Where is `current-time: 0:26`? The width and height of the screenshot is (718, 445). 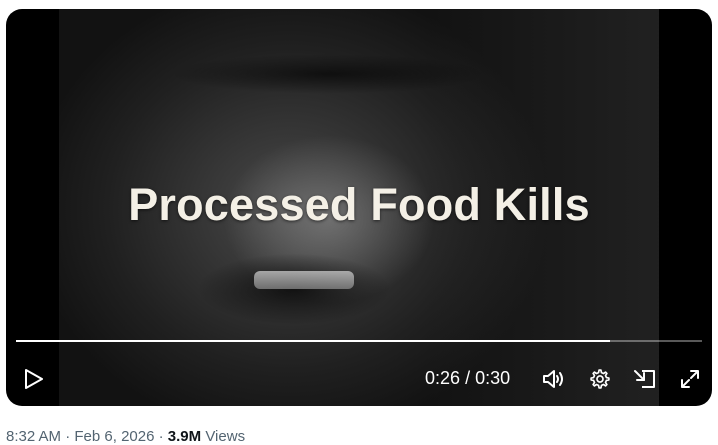 current-time: 0:26 is located at coordinates (443, 378).